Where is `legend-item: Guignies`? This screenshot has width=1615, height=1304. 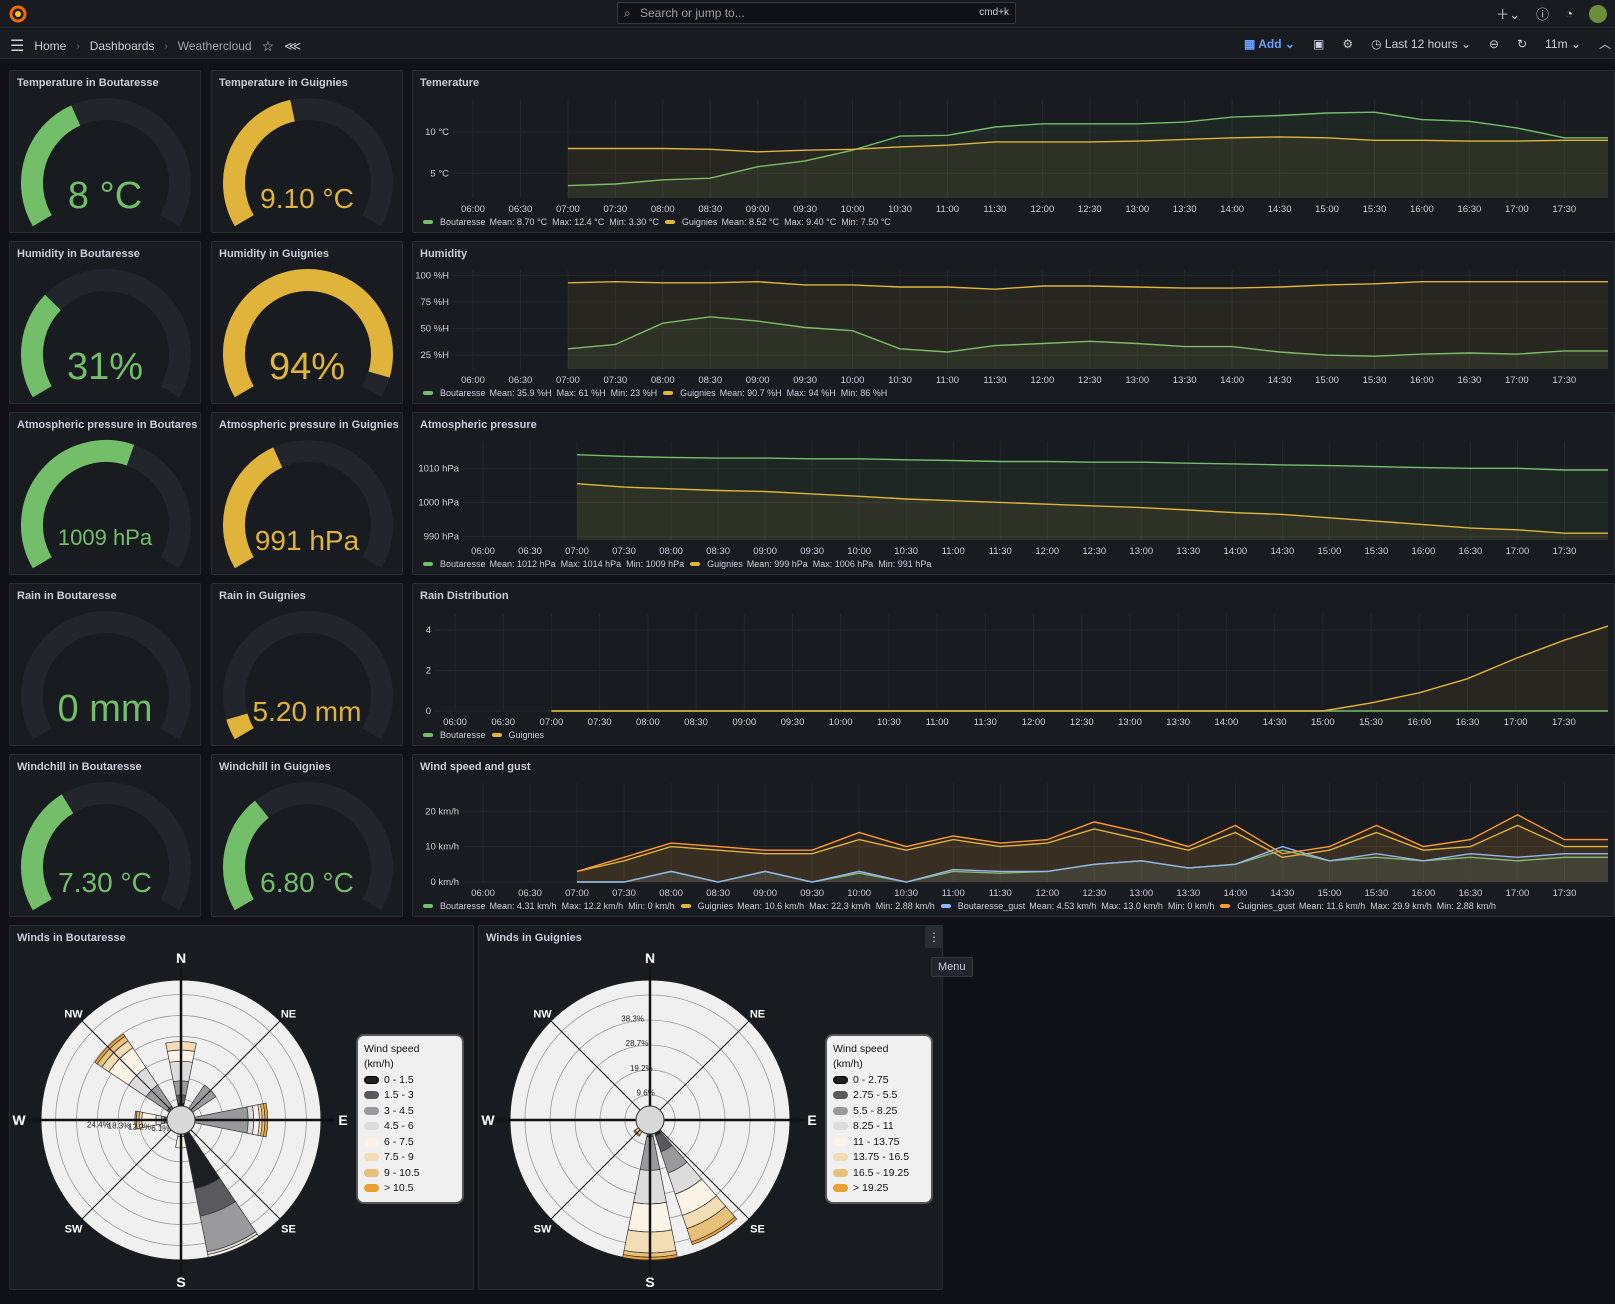
legend-item: Guignies is located at coordinates (518, 735).